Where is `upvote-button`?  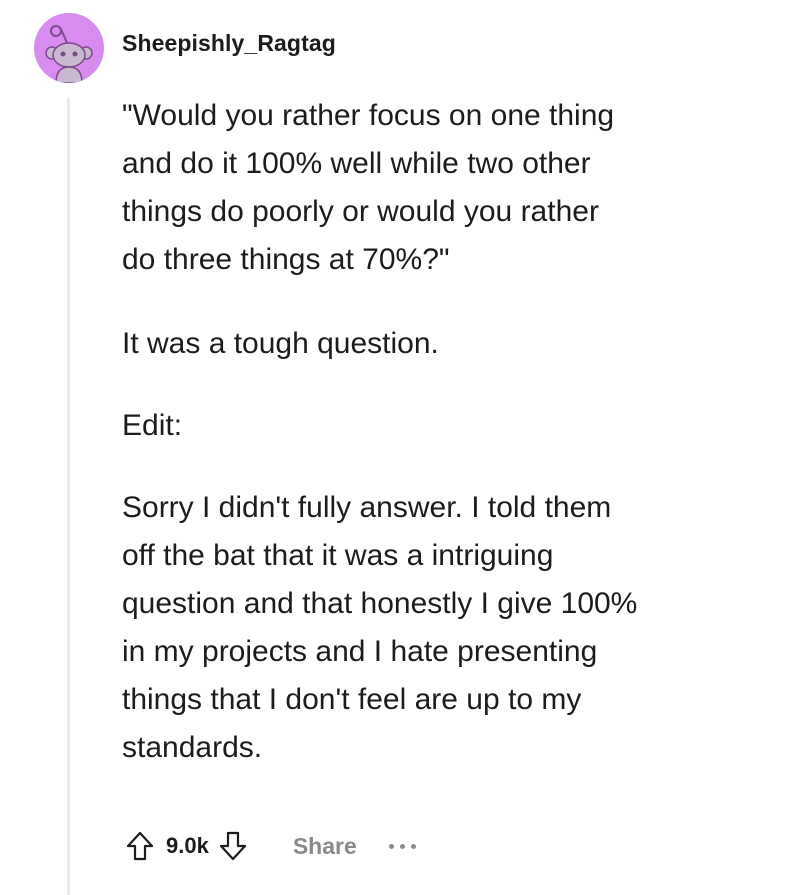 upvote-button is located at coordinates (140, 846).